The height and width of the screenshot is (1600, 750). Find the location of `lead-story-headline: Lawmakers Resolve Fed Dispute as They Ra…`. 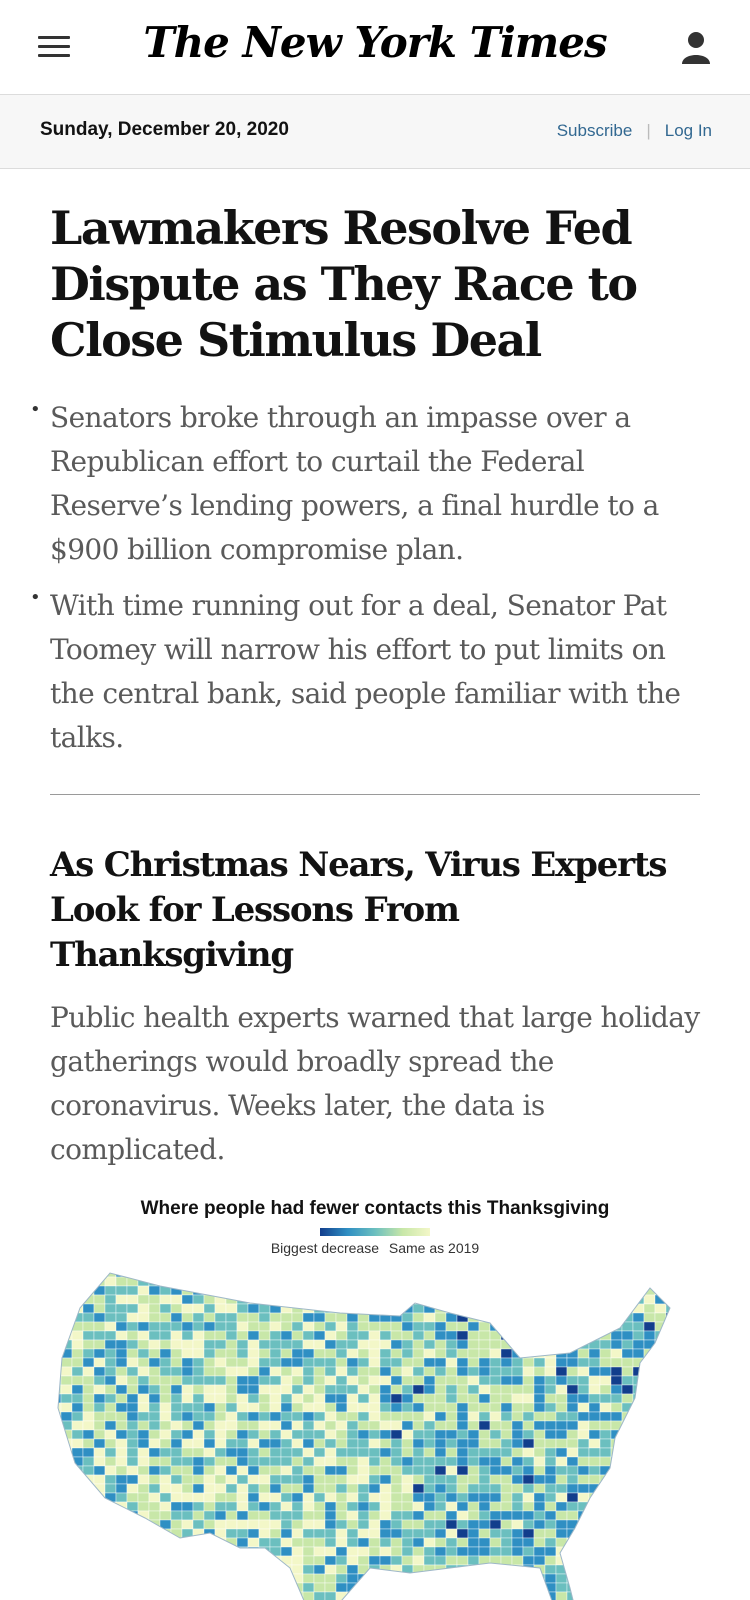

lead-story-headline: Lawmakers Resolve Fed Dispute as They Ra… is located at coordinates (380, 284).